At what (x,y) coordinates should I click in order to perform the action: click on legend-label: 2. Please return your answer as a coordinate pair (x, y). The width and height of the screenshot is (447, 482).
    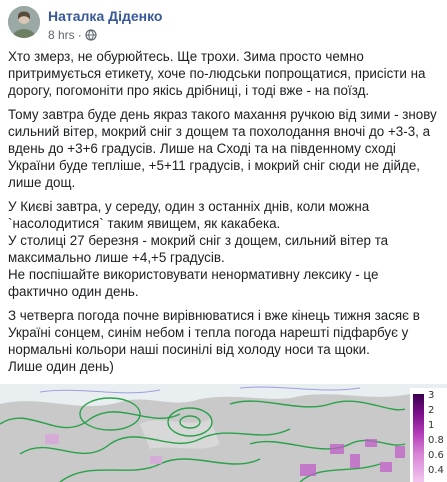
    Looking at the image, I should click on (431, 410).